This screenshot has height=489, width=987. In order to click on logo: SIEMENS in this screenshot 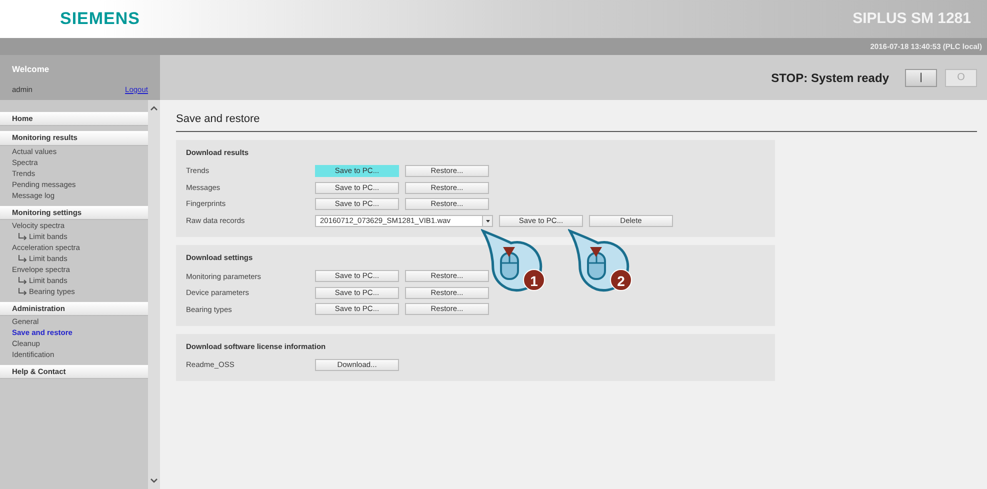, I will do `click(100, 19)`.